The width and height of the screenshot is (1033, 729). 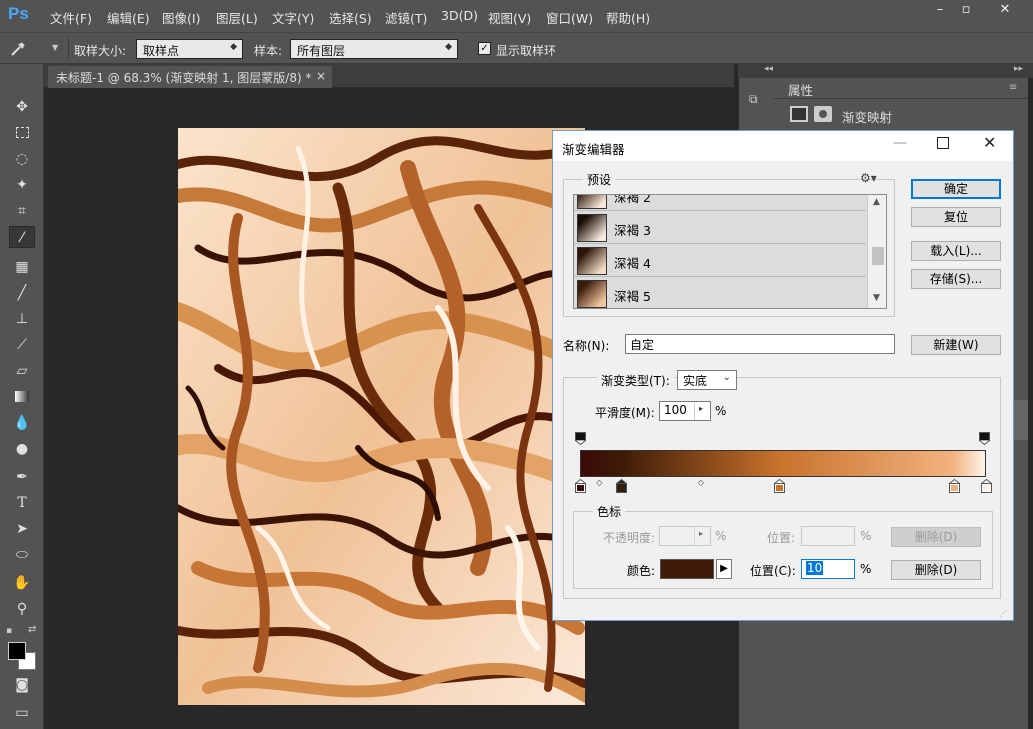 I want to click on panel-menu-icon: ≡, so click(x=1013, y=87).